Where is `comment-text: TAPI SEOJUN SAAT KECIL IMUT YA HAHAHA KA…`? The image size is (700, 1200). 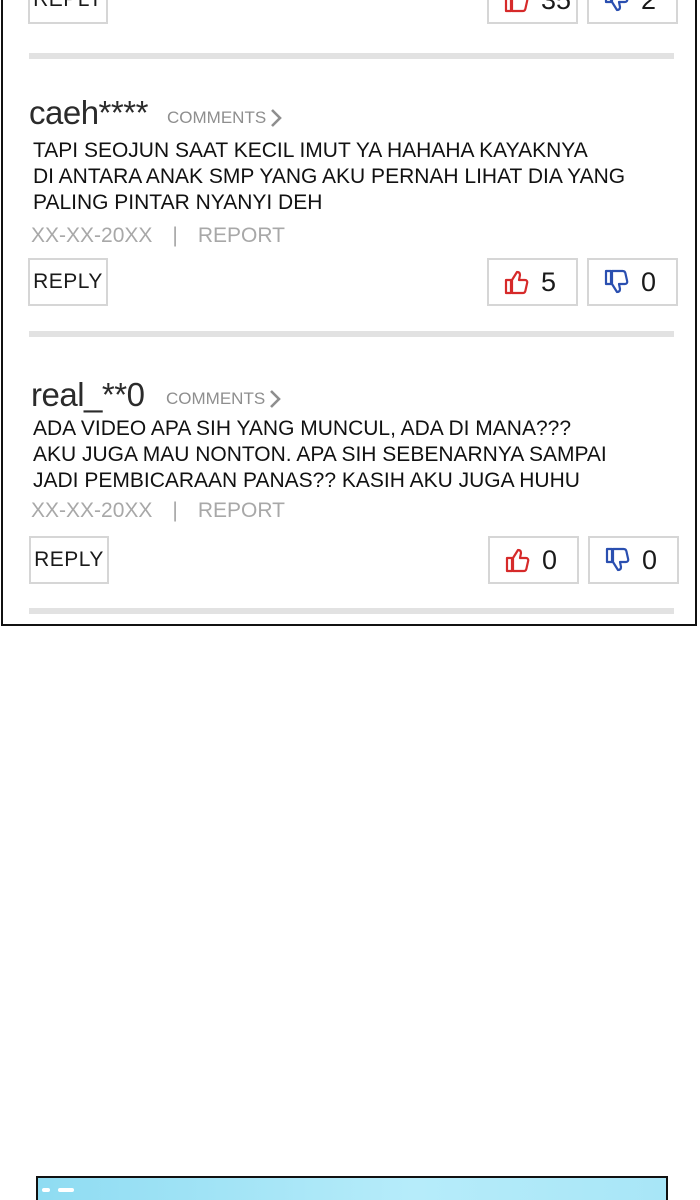 comment-text: TAPI SEOJUN SAAT KECIL IMUT YA HAHAHA KA… is located at coordinates (329, 176).